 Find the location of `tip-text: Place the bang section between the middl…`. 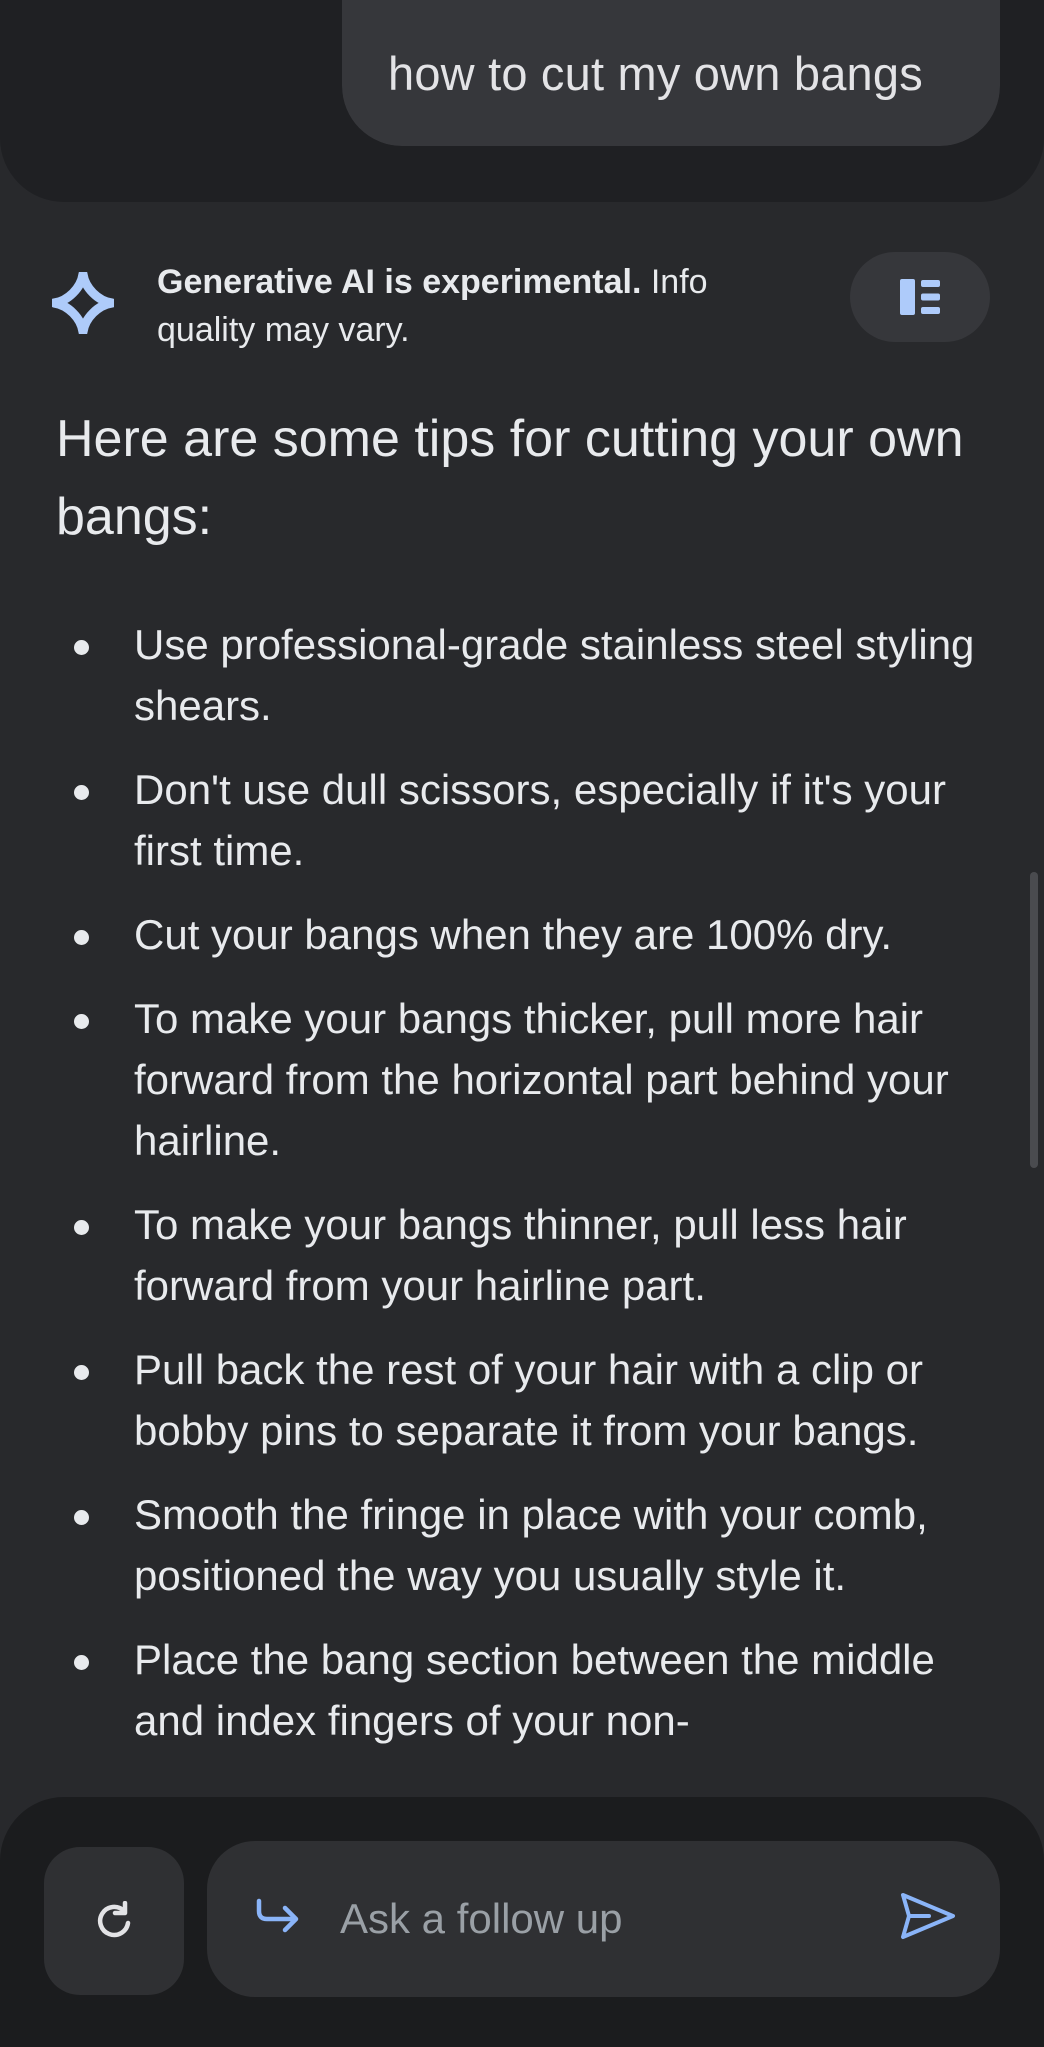

tip-text: Place the bang section between the middl… is located at coordinates (534, 1690).